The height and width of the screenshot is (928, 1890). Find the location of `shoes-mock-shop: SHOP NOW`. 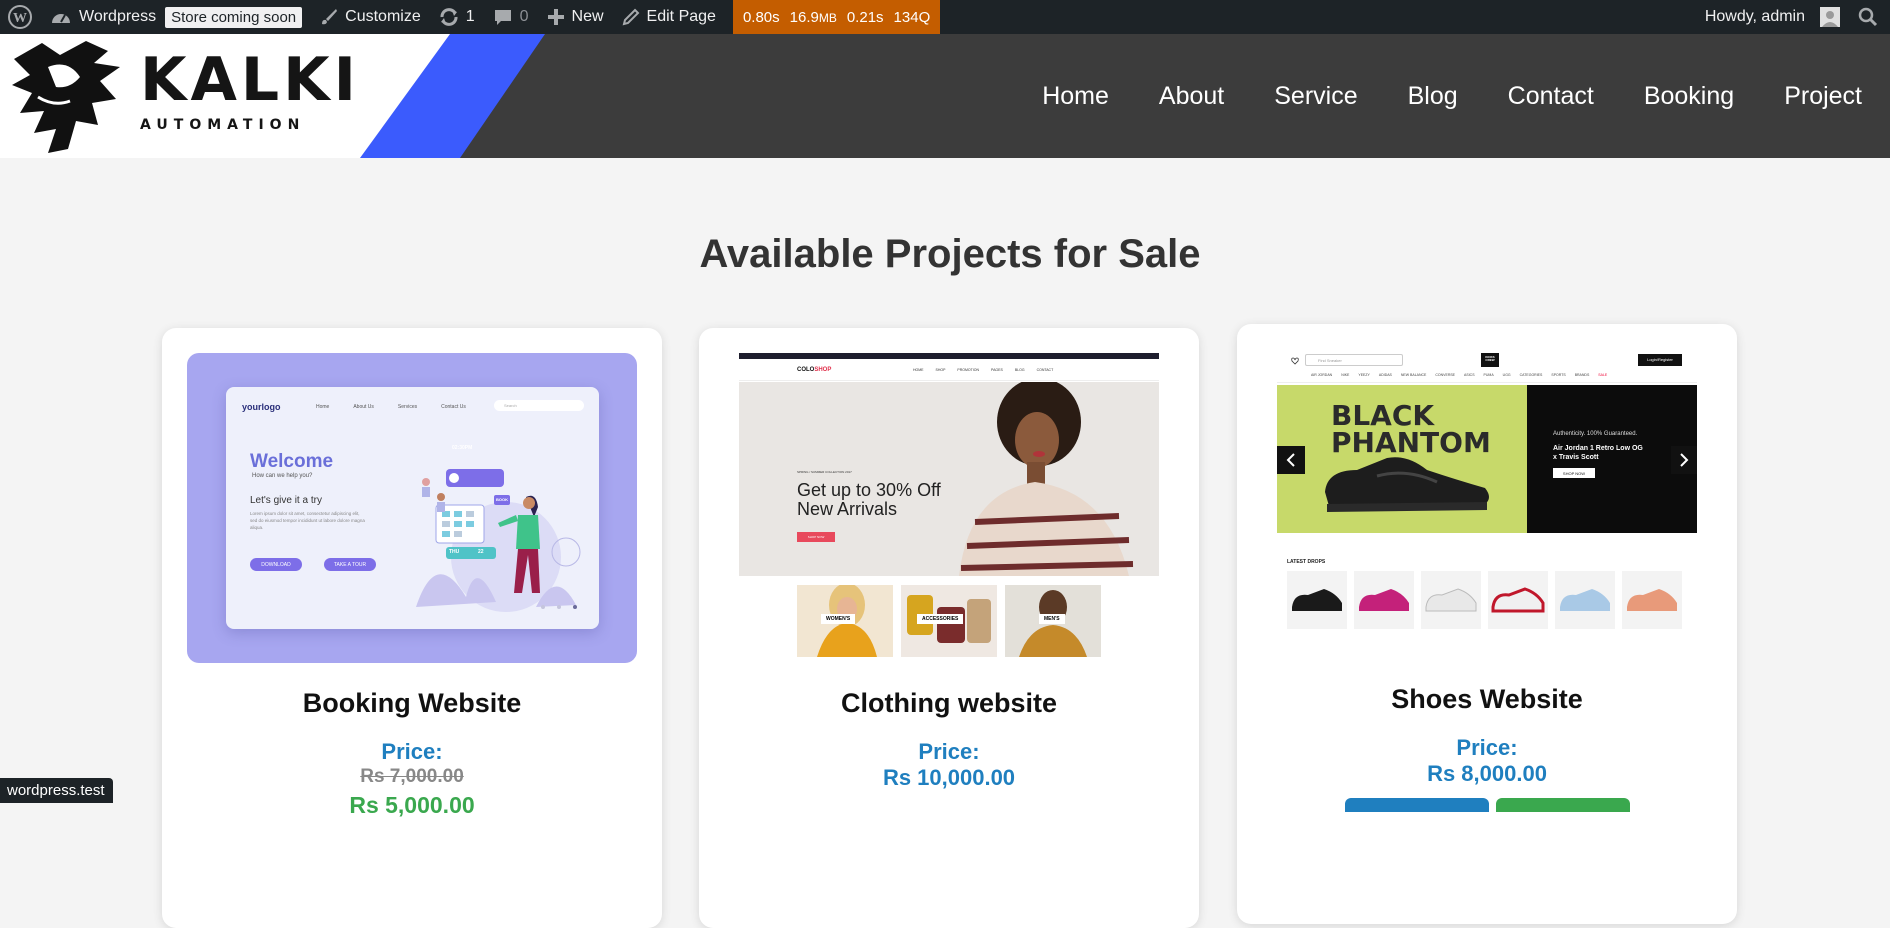

shoes-mock-shop: SHOP NOW is located at coordinates (1574, 473).